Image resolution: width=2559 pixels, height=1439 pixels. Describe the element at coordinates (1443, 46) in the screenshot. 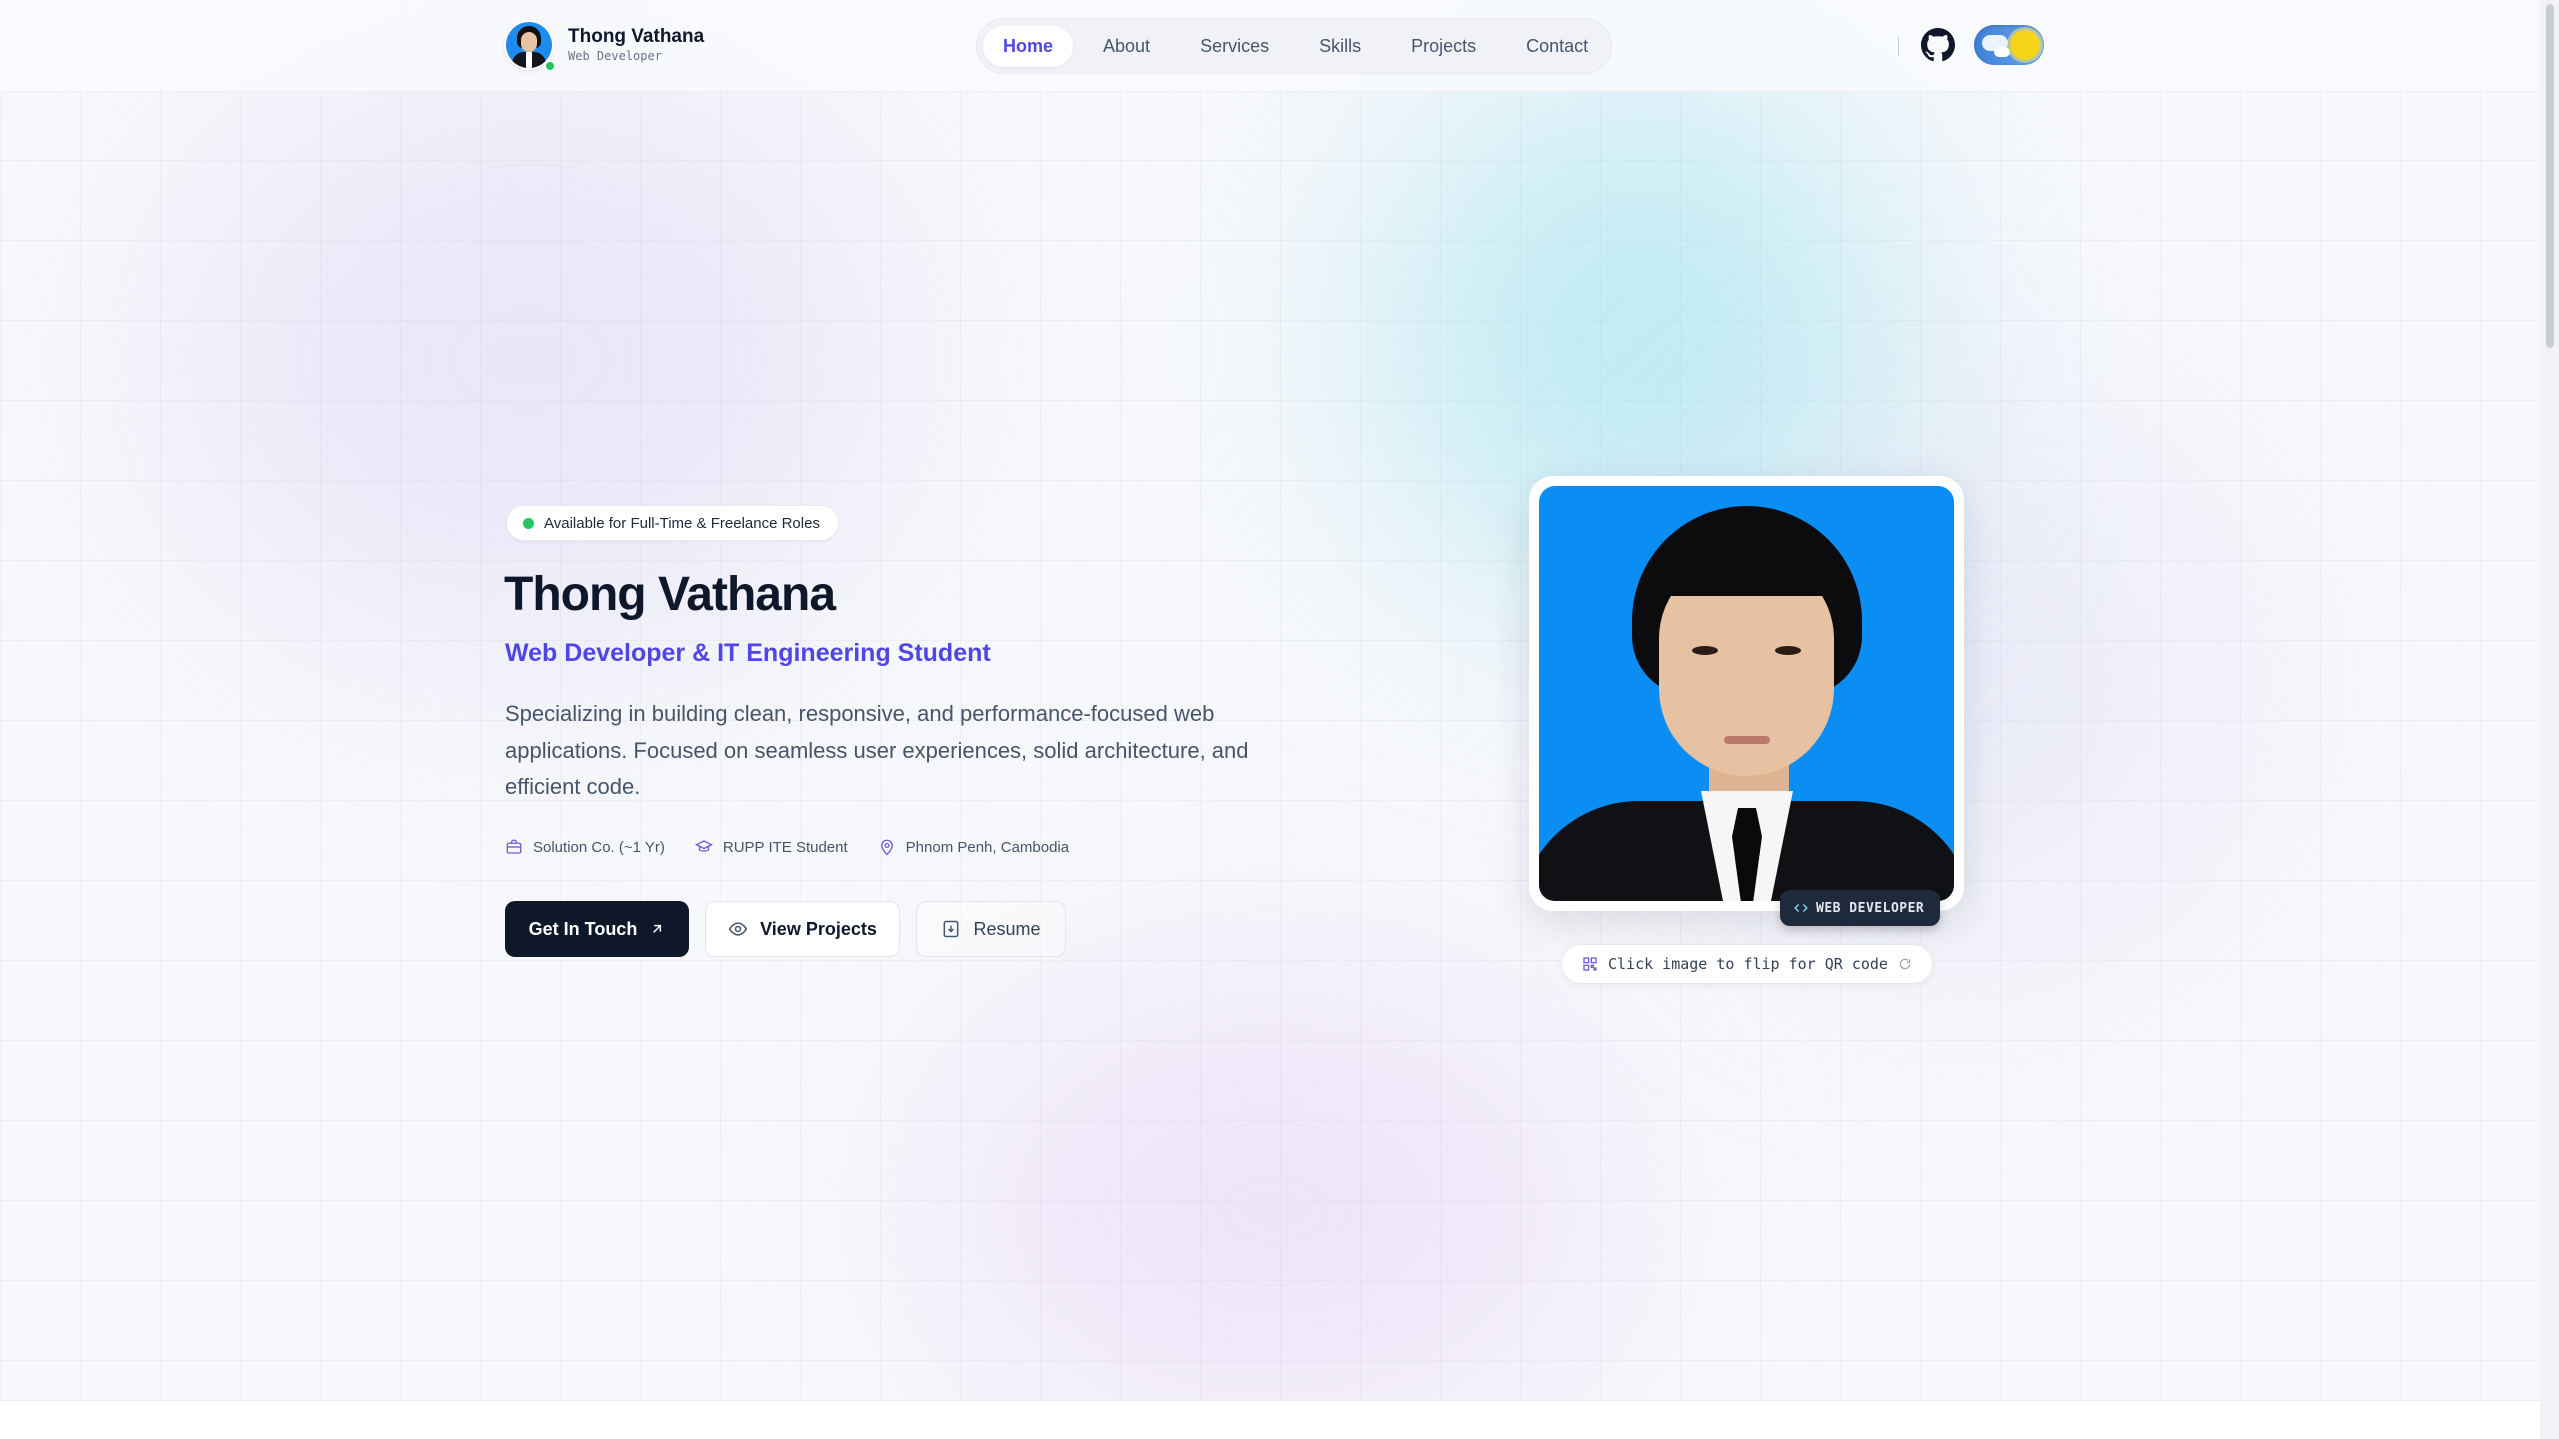

I see `nav-item-projects: Projects` at that location.